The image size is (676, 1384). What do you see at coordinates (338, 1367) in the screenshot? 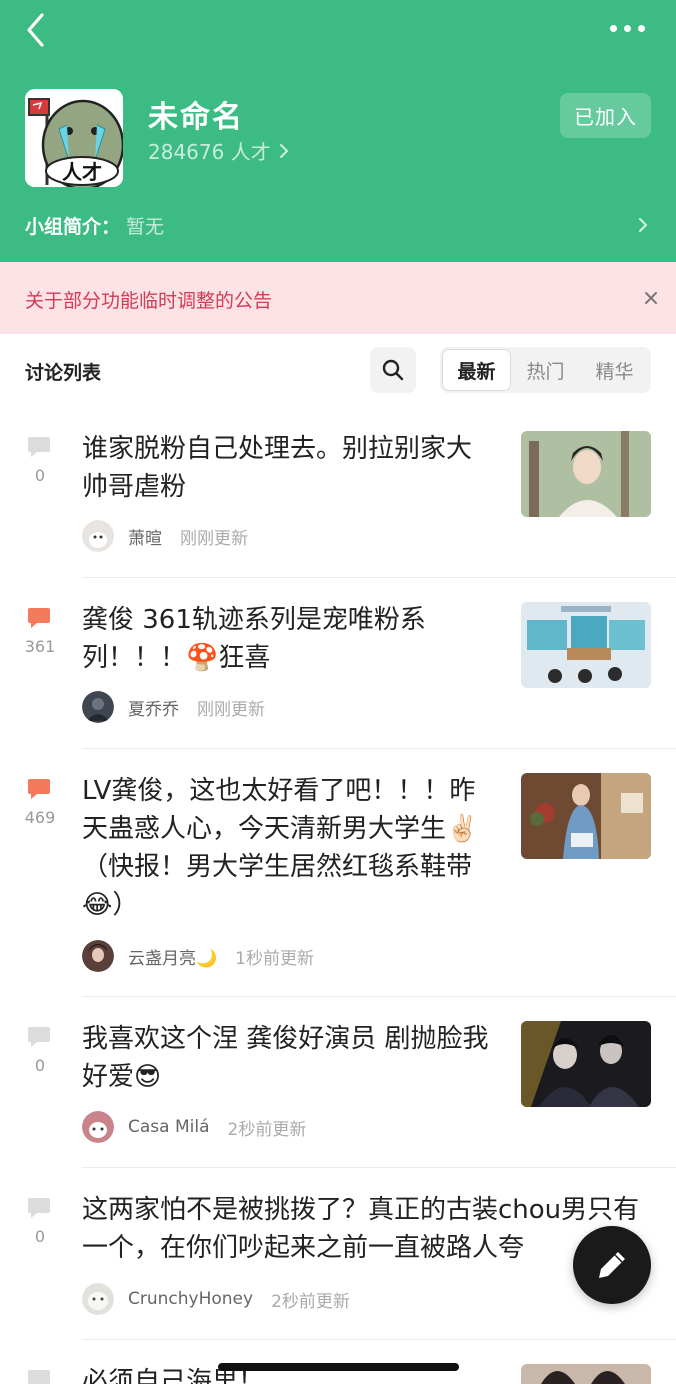
I see `home-indicator` at bounding box center [338, 1367].